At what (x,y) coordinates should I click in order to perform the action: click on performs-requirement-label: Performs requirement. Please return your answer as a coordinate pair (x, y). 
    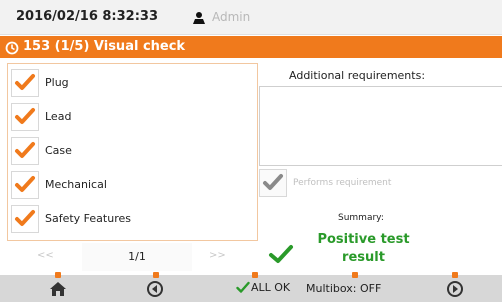
    Looking at the image, I should click on (342, 183).